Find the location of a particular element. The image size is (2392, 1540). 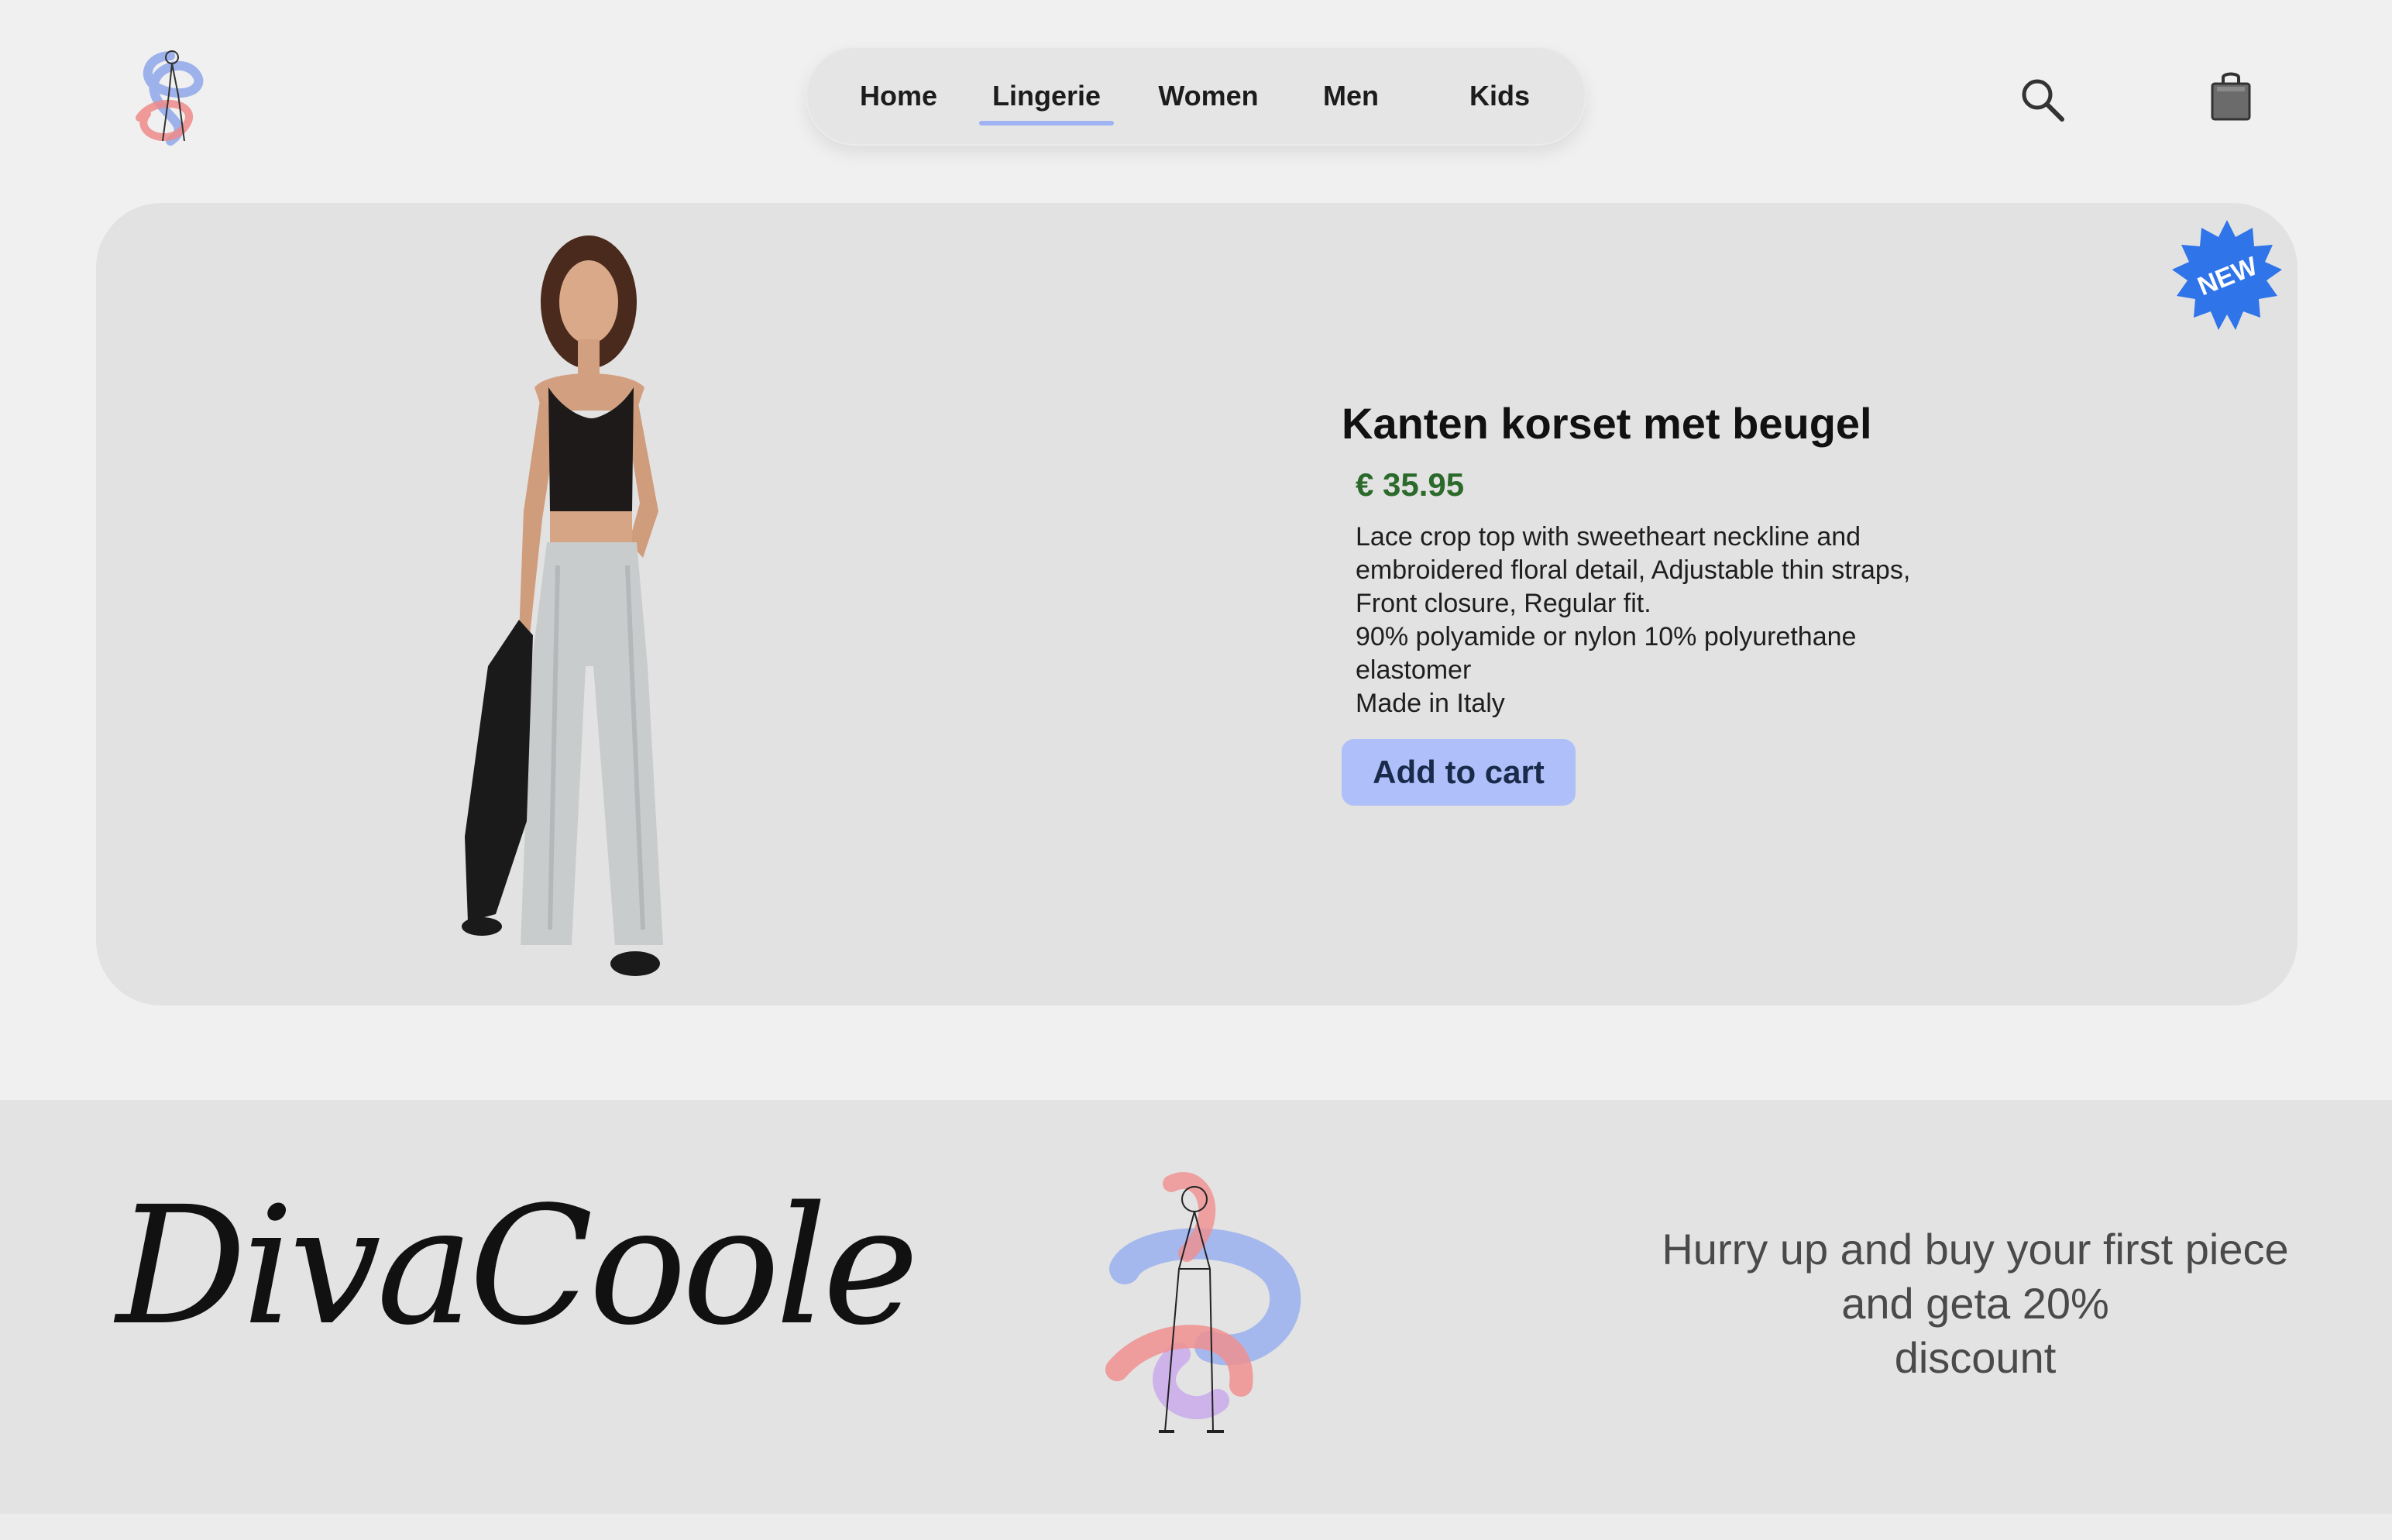

nav-men: Men is located at coordinates (1350, 96).